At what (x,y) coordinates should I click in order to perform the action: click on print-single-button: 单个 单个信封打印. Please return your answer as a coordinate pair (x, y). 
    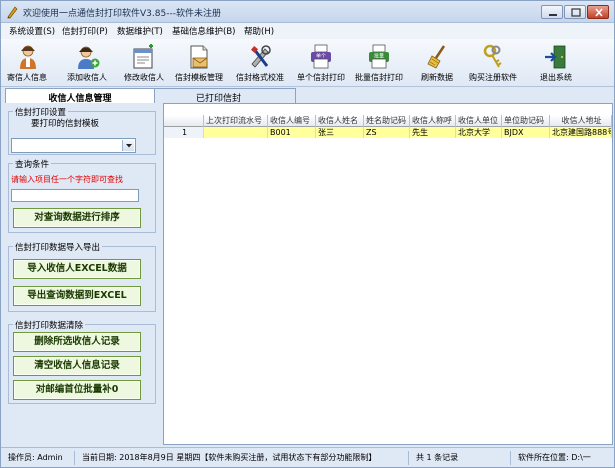
    Looking at the image, I should click on (321, 63).